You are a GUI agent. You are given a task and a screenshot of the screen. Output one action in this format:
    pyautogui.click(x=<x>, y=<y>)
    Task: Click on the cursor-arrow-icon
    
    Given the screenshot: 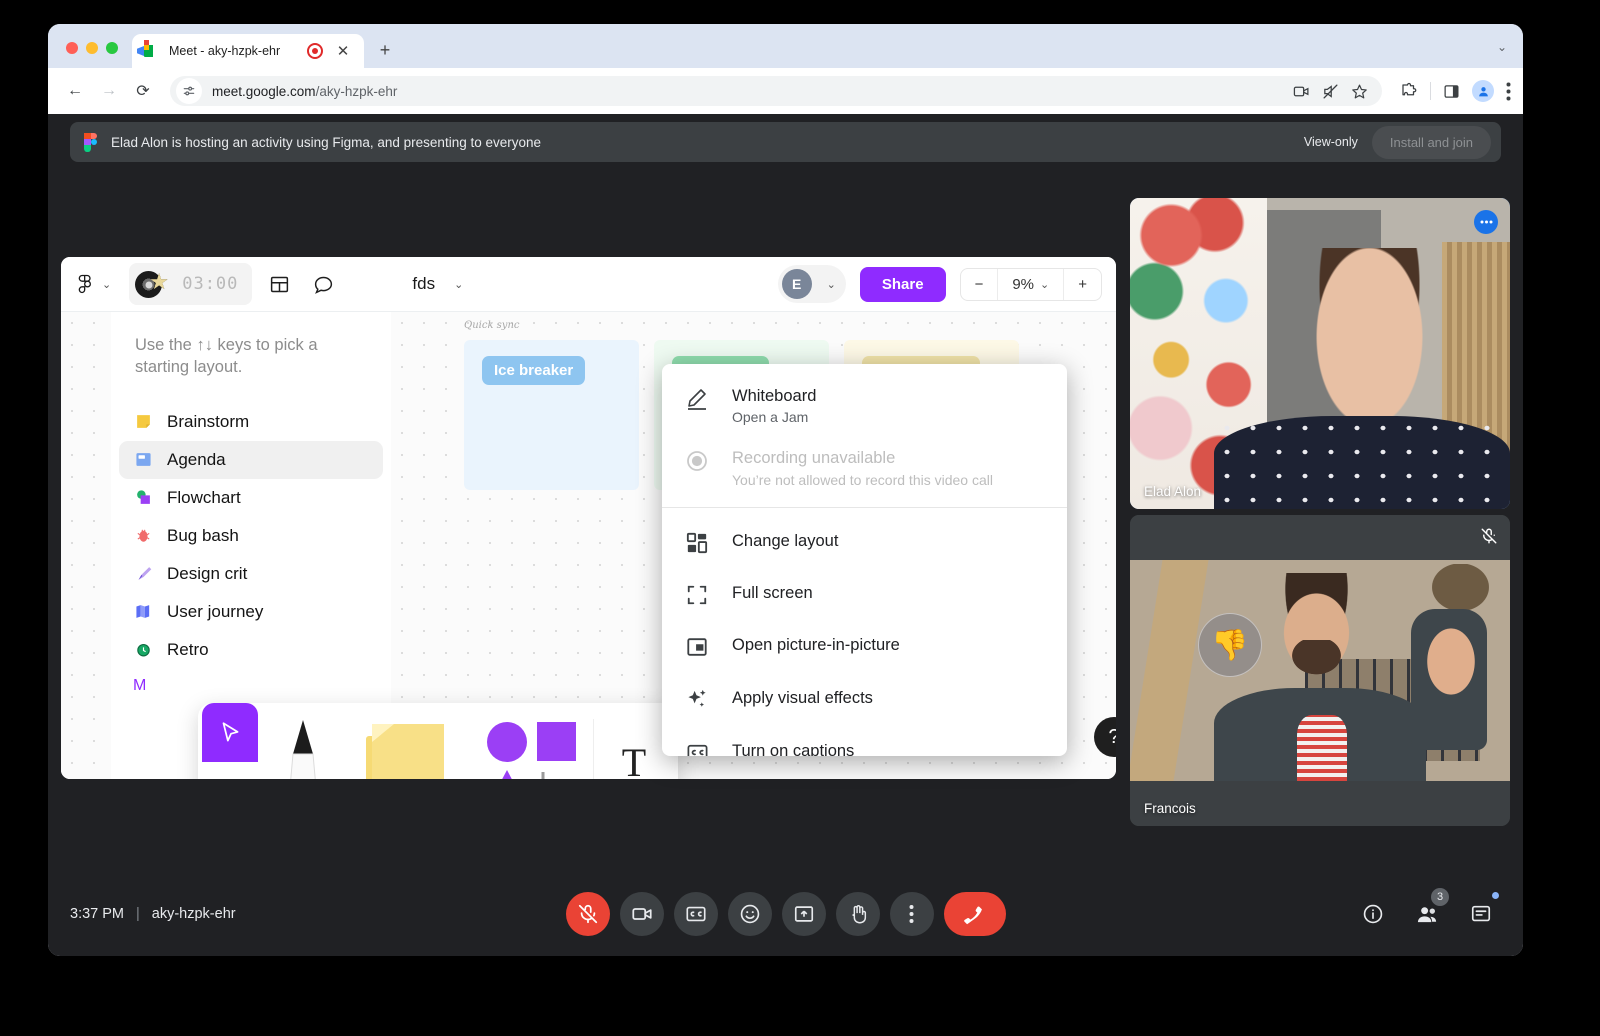 What is the action you would take?
    pyautogui.click(x=230, y=732)
    